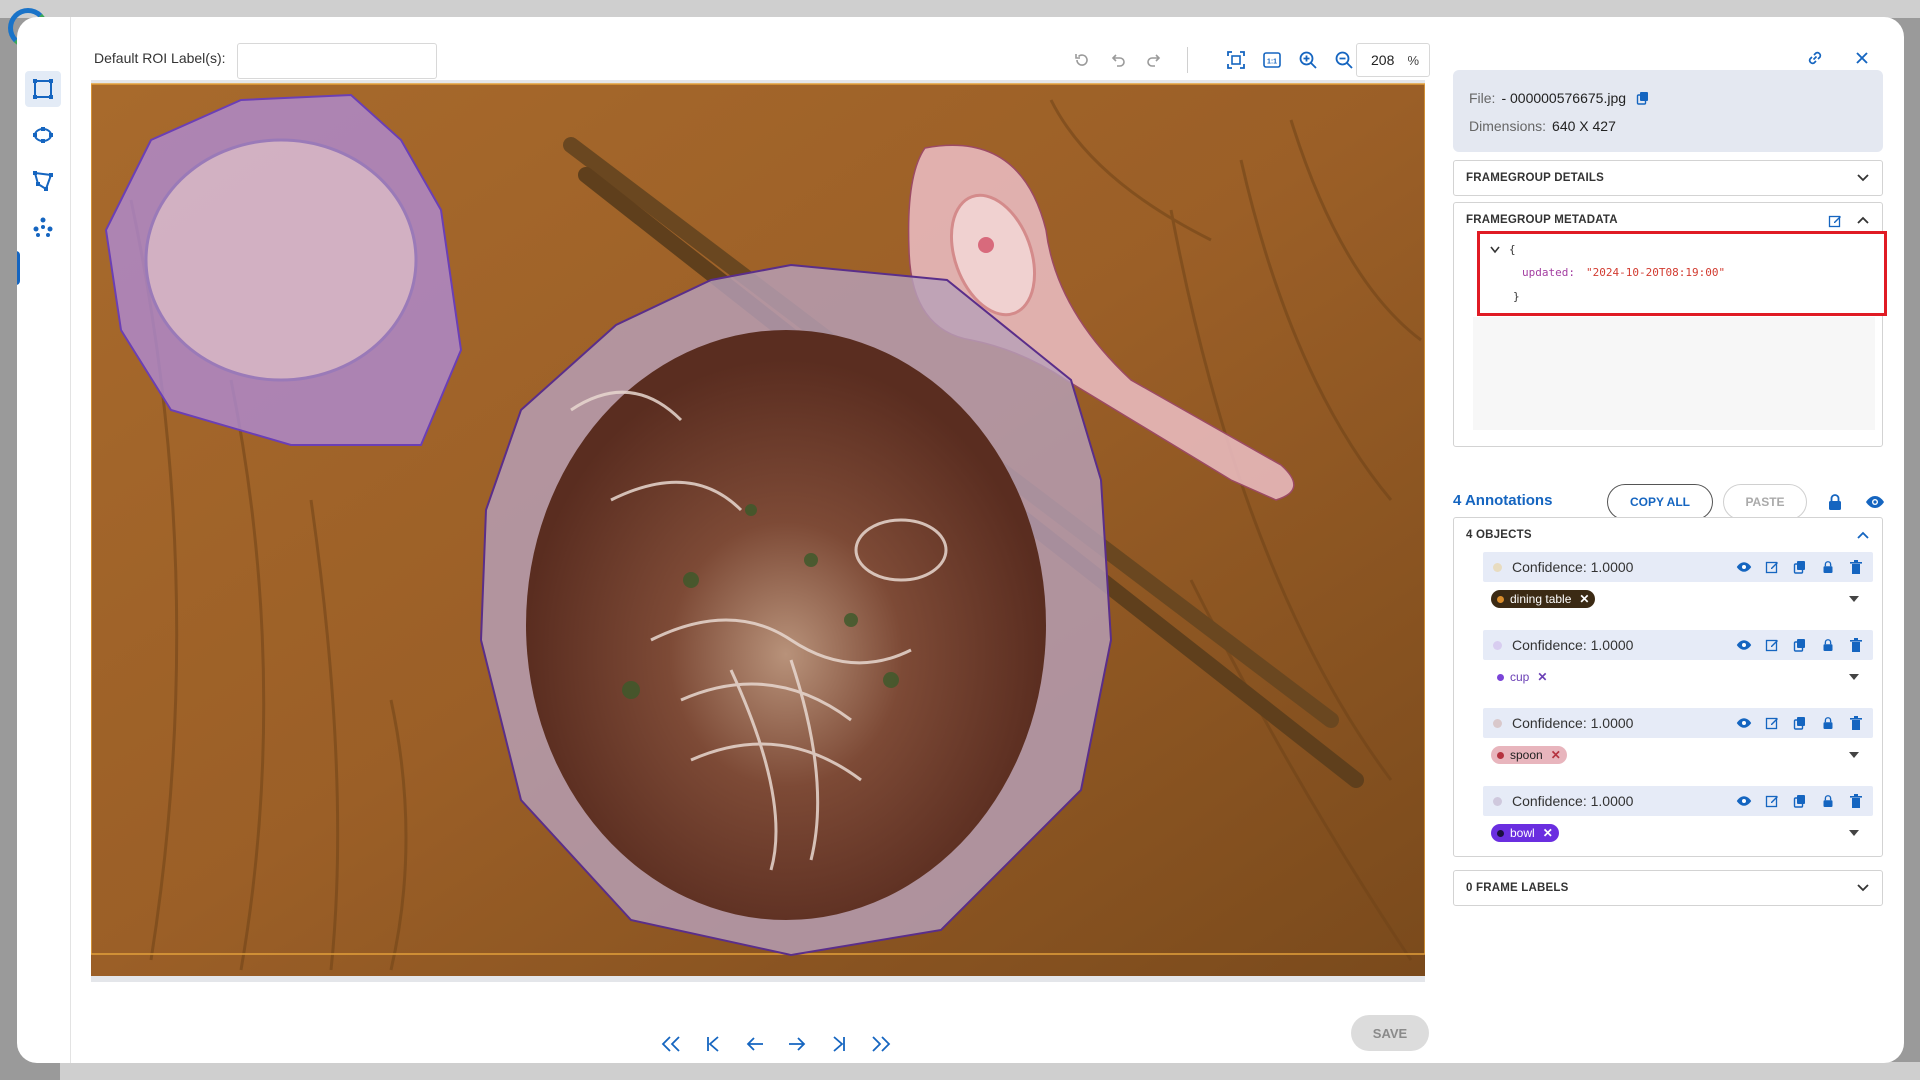 The width and height of the screenshot is (1920, 1080). Describe the element at coordinates (1541, 599) in the screenshot. I see `label-text: dining table` at that location.